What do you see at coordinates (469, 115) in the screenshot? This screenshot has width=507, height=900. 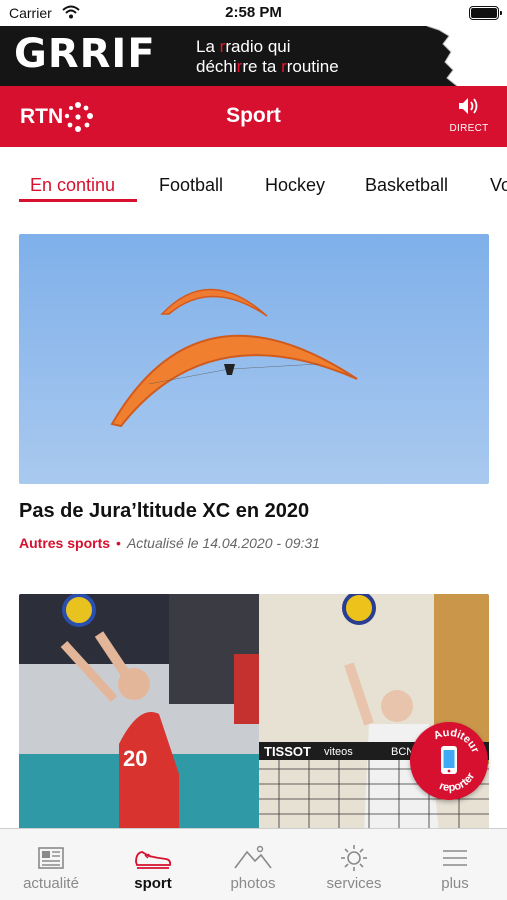 I see `direct-button: DIRECT` at bounding box center [469, 115].